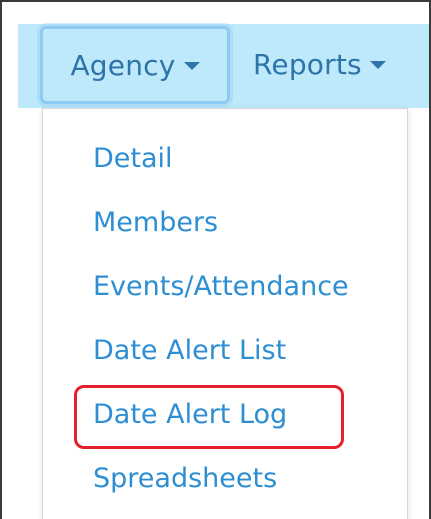 Image resolution: width=431 pixels, height=519 pixels. I want to click on agency-dropdown-toggle: Agency, so click(135, 65).